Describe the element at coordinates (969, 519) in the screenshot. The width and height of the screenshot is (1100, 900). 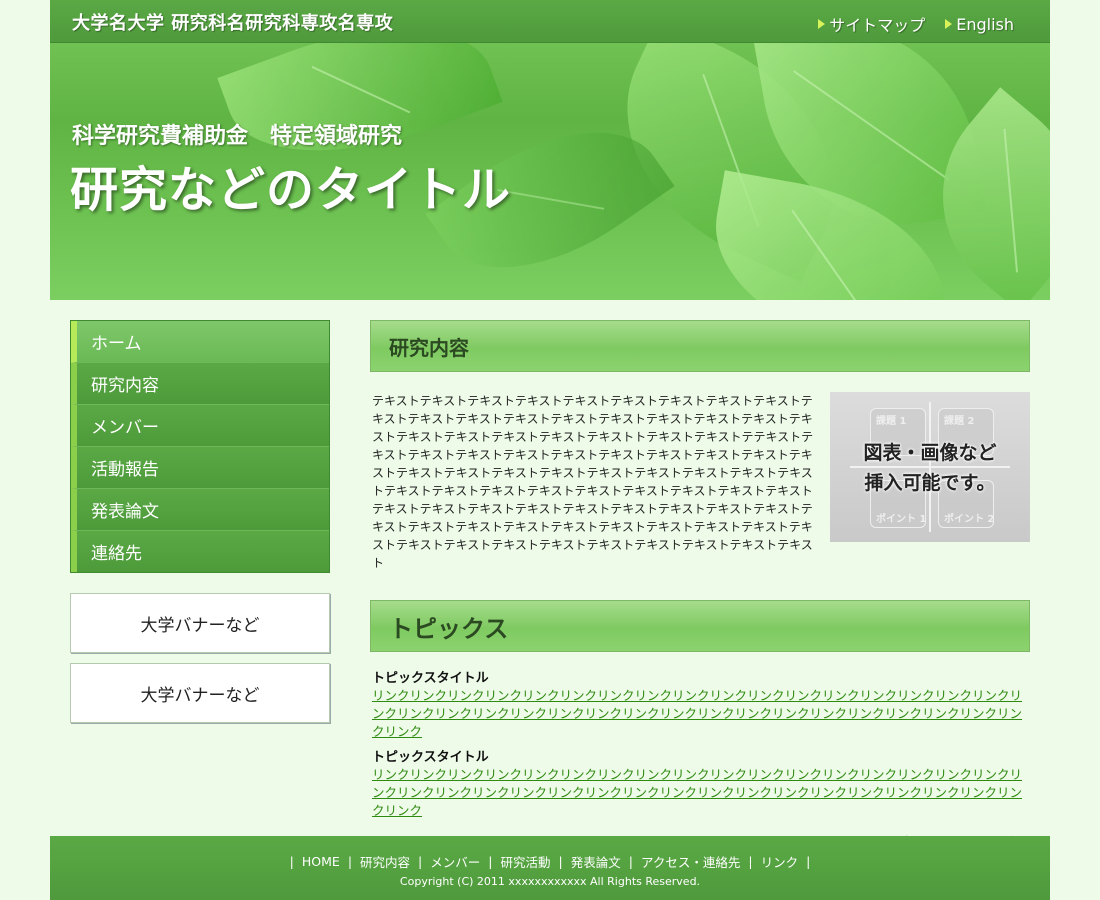
I see `figure-label: ポイント 2` at that location.